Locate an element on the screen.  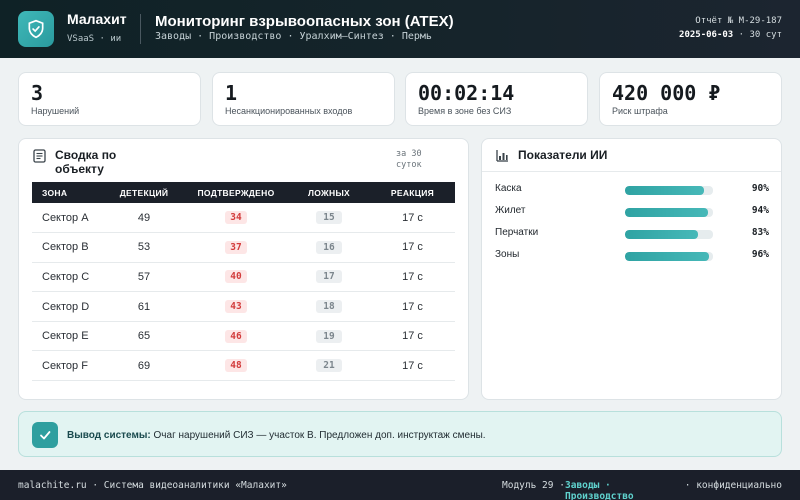
verdict-label: Вывод системы: is located at coordinates (109, 435).